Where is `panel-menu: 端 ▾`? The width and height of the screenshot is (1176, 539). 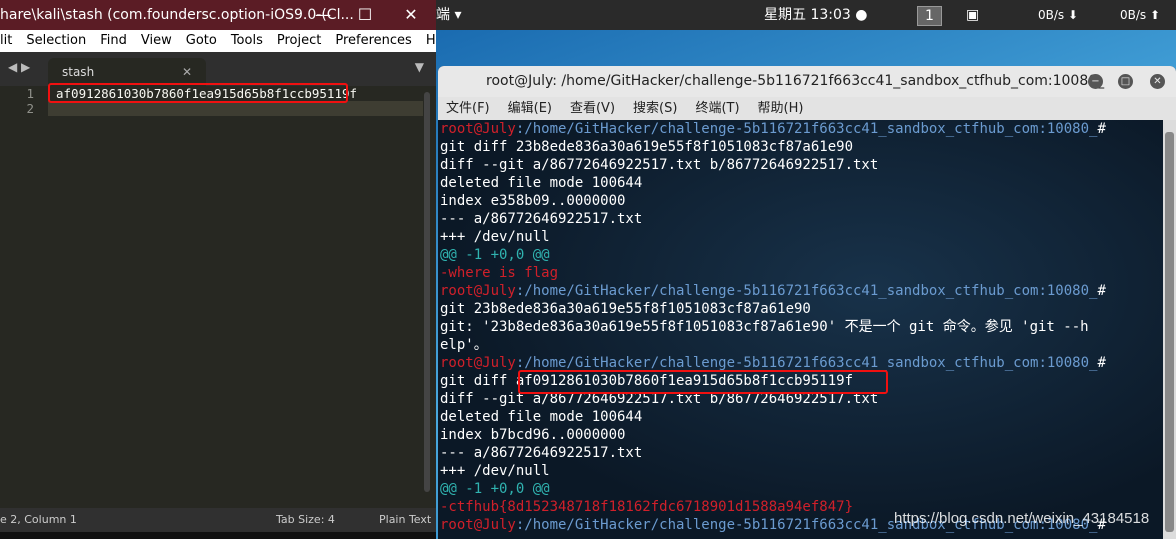 panel-menu: 端 ▾ is located at coordinates (448, 15).